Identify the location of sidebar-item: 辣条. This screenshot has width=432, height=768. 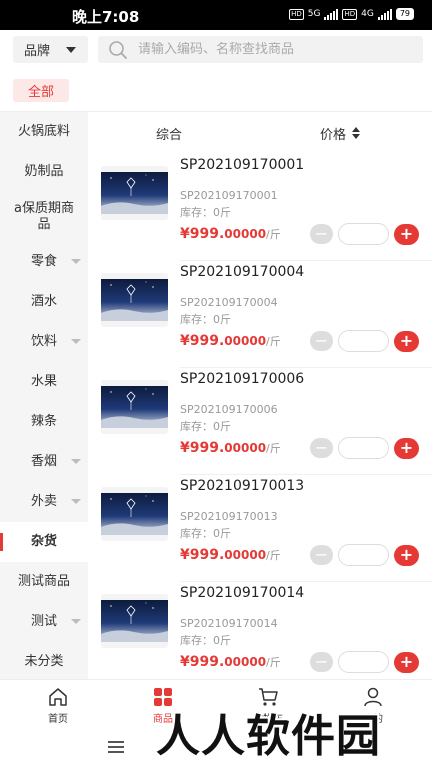
(44, 422).